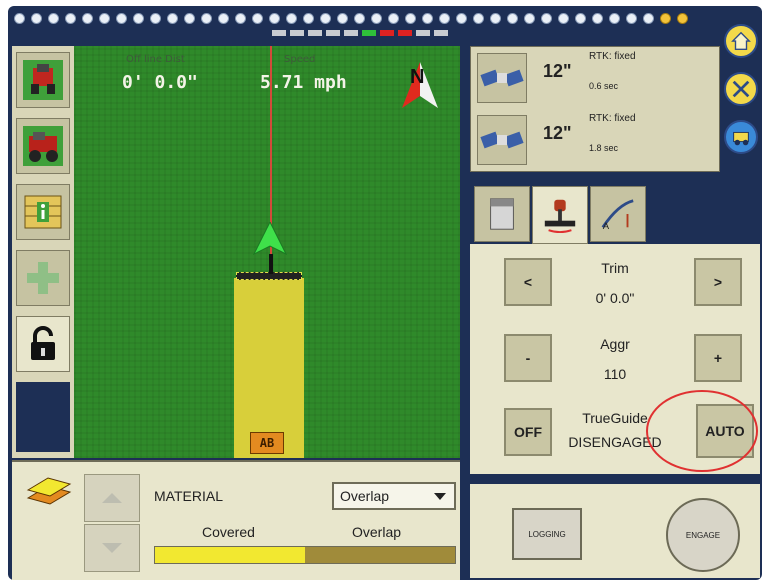 This screenshot has width=770, height=584. I want to click on covered-label: Covered, so click(228, 532).